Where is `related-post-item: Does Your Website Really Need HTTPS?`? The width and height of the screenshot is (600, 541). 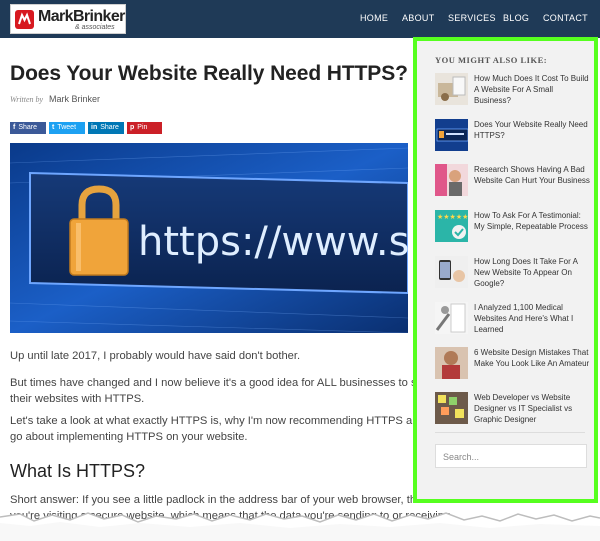
related-post-item: Does Your Website Really Need HTTPS? is located at coordinates (512, 139).